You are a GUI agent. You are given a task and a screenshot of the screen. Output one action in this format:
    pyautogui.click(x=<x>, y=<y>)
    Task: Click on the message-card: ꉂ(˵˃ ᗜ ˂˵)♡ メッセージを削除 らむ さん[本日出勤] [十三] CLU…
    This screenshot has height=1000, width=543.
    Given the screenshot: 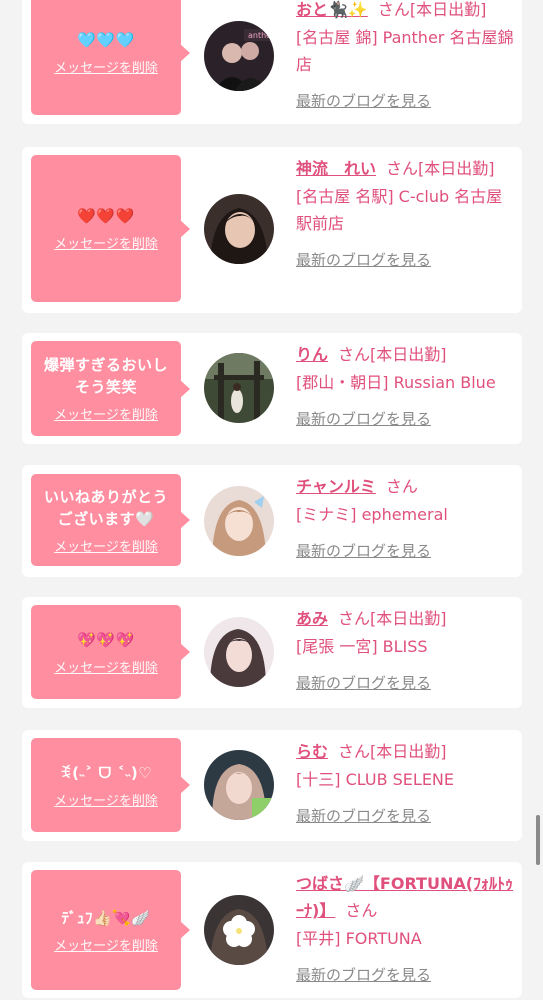 What is the action you would take?
    pyautogui.click(x=272, y=785)
    